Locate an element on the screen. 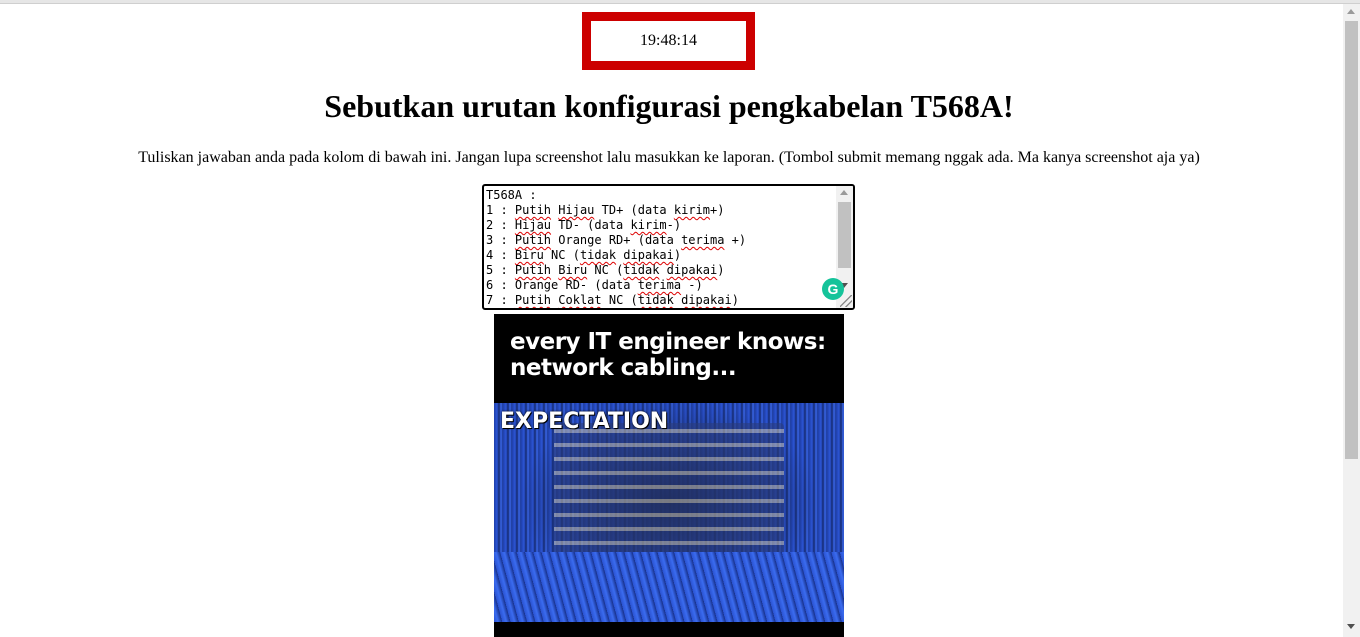 Image resolution: width=1360 pixels, height=637 pixels. page-scroll-thumb is located at coordinates (1351, 240).